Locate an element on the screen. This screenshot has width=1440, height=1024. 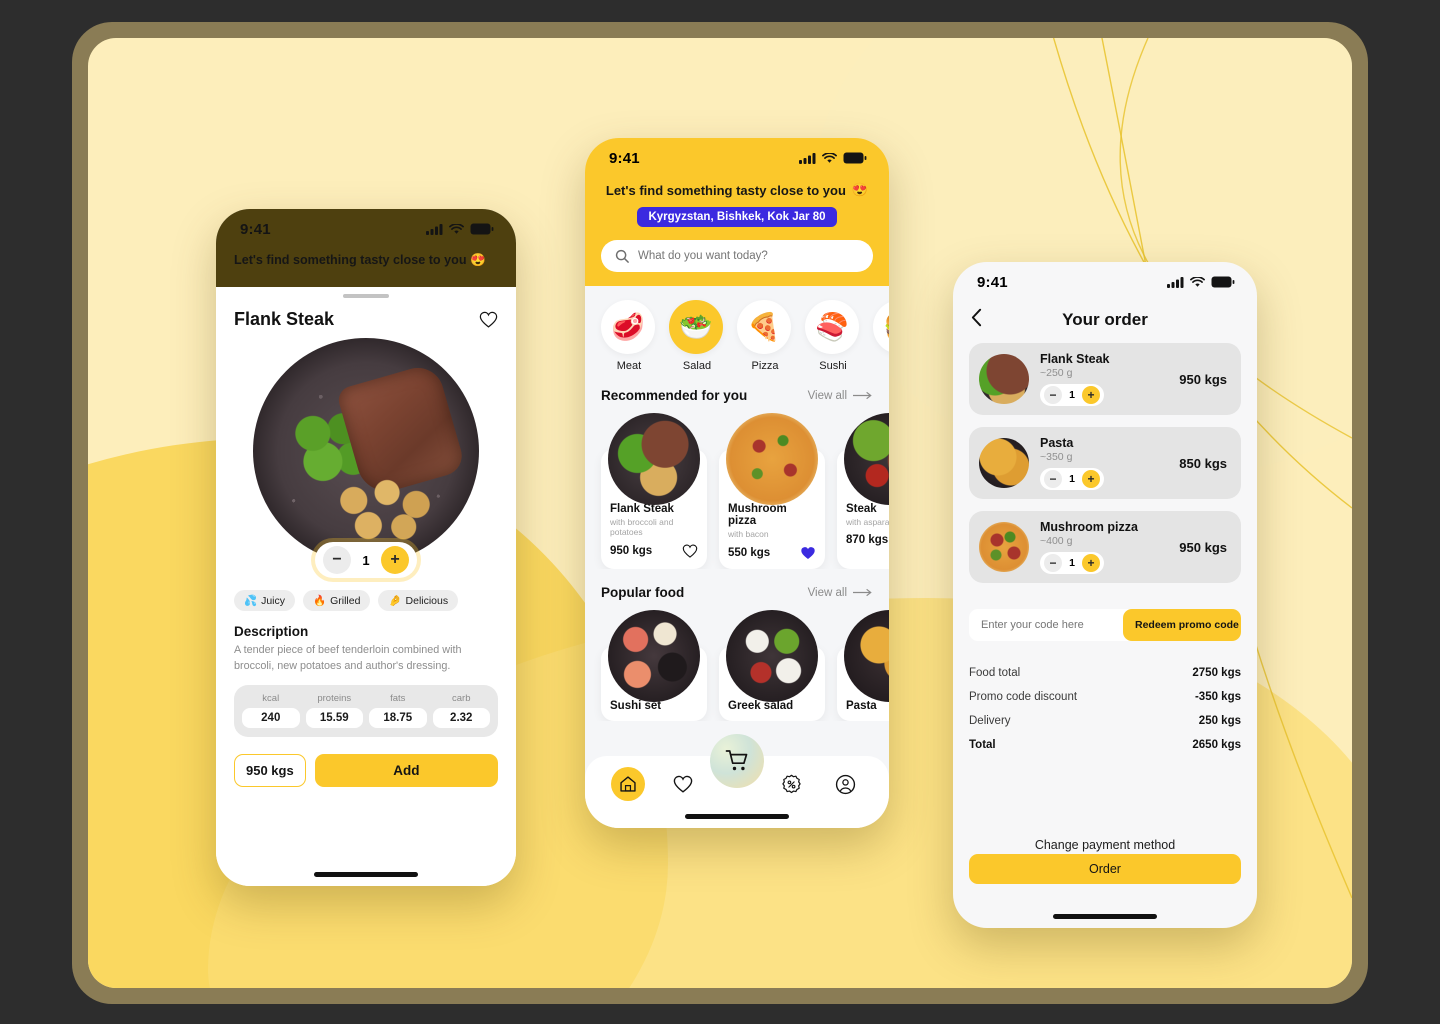
order-item-image is located at coordinates (1004, 379).